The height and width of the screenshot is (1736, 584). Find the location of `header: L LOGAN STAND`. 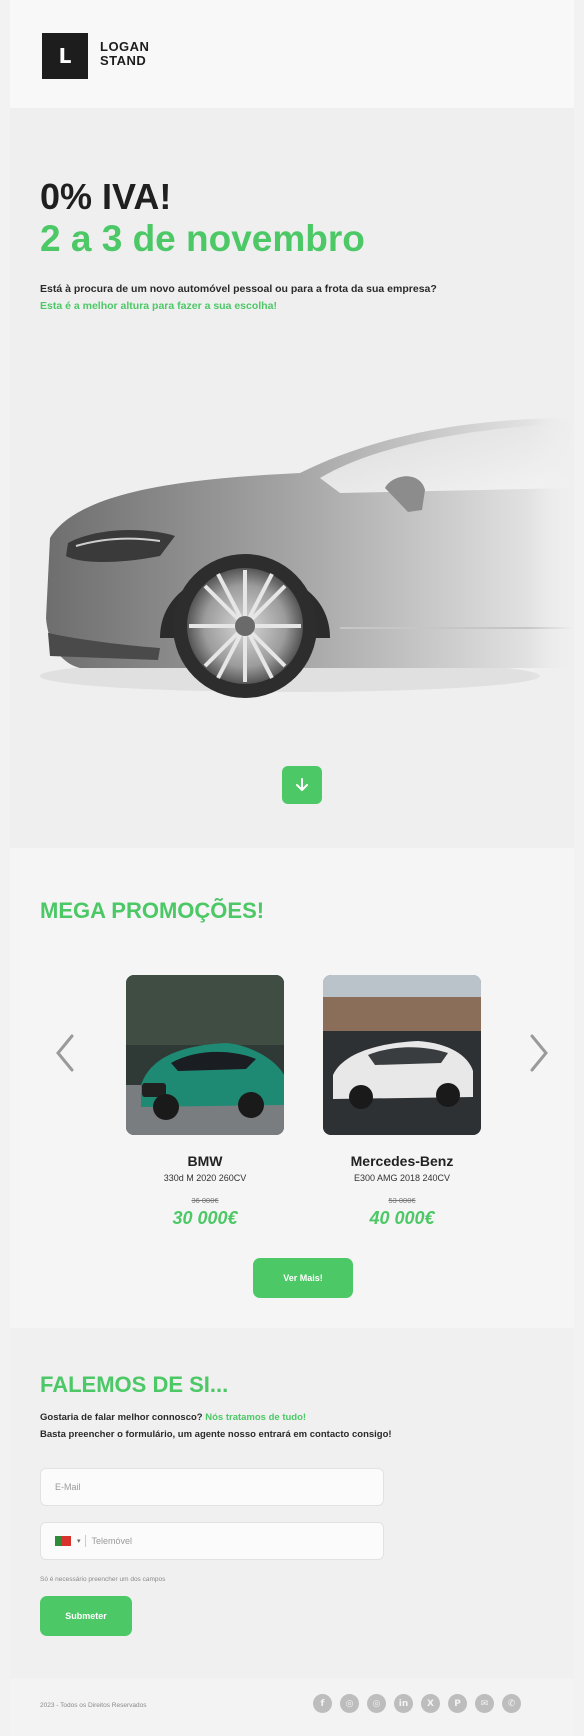

header: L LOGAN STAND is located at coordinates (292, 54).